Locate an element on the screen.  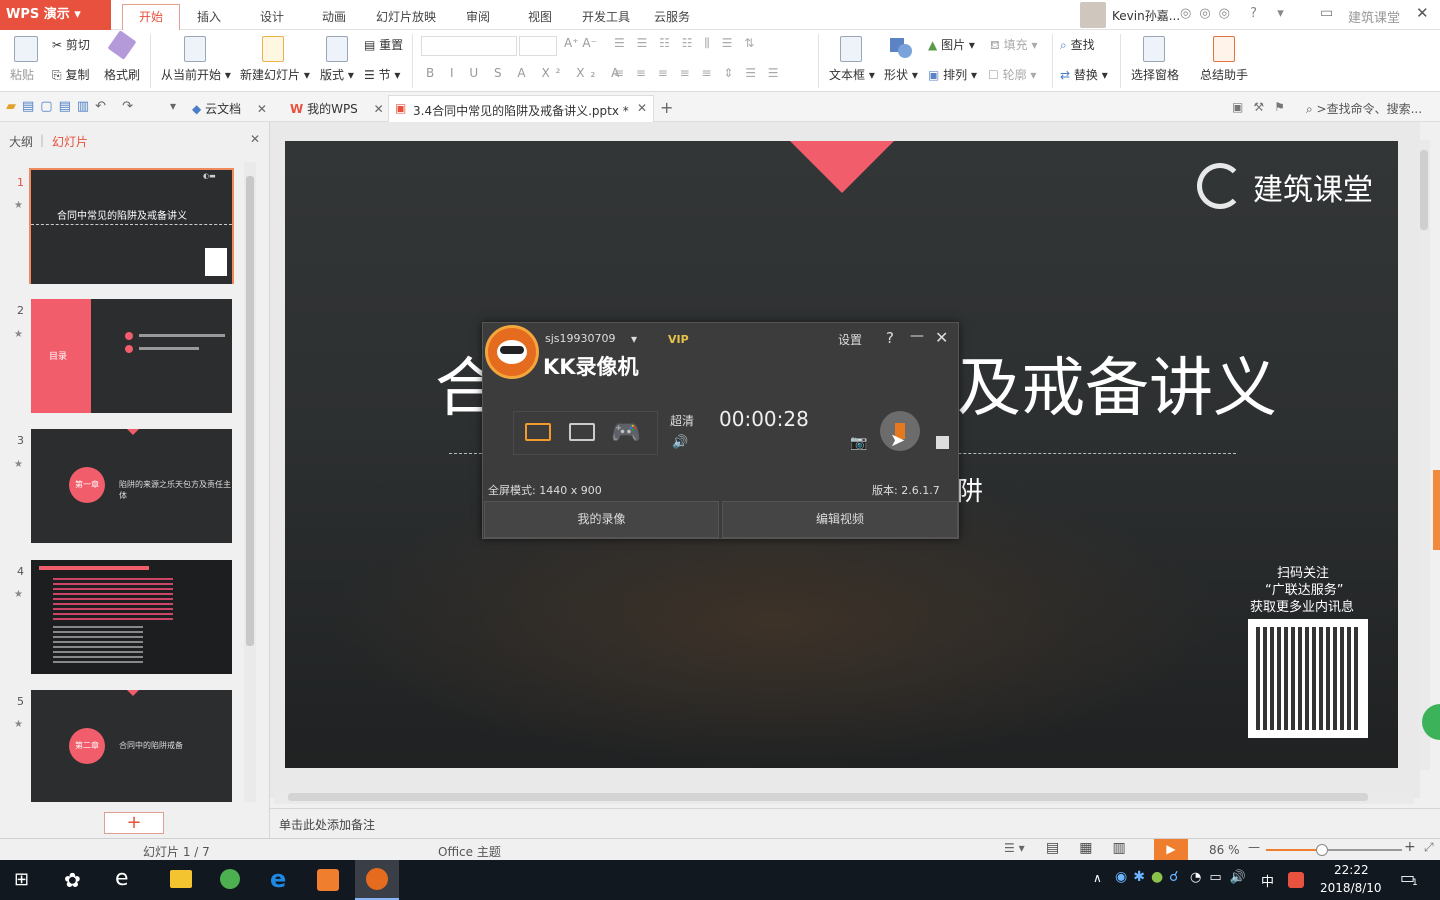
slide-thumbnail-2: 目录 is located at coordinates (131, 356).